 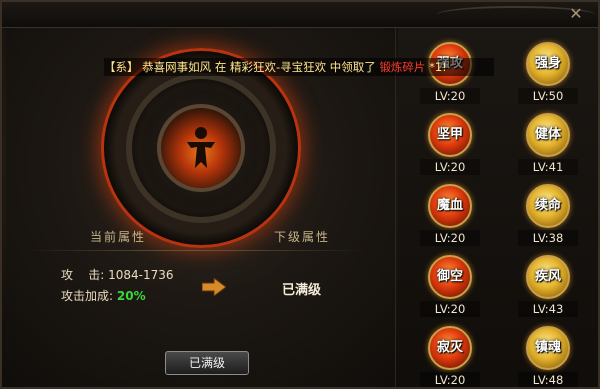 I want to click on skill-orb: 魔血, so click(x=450, y=206).